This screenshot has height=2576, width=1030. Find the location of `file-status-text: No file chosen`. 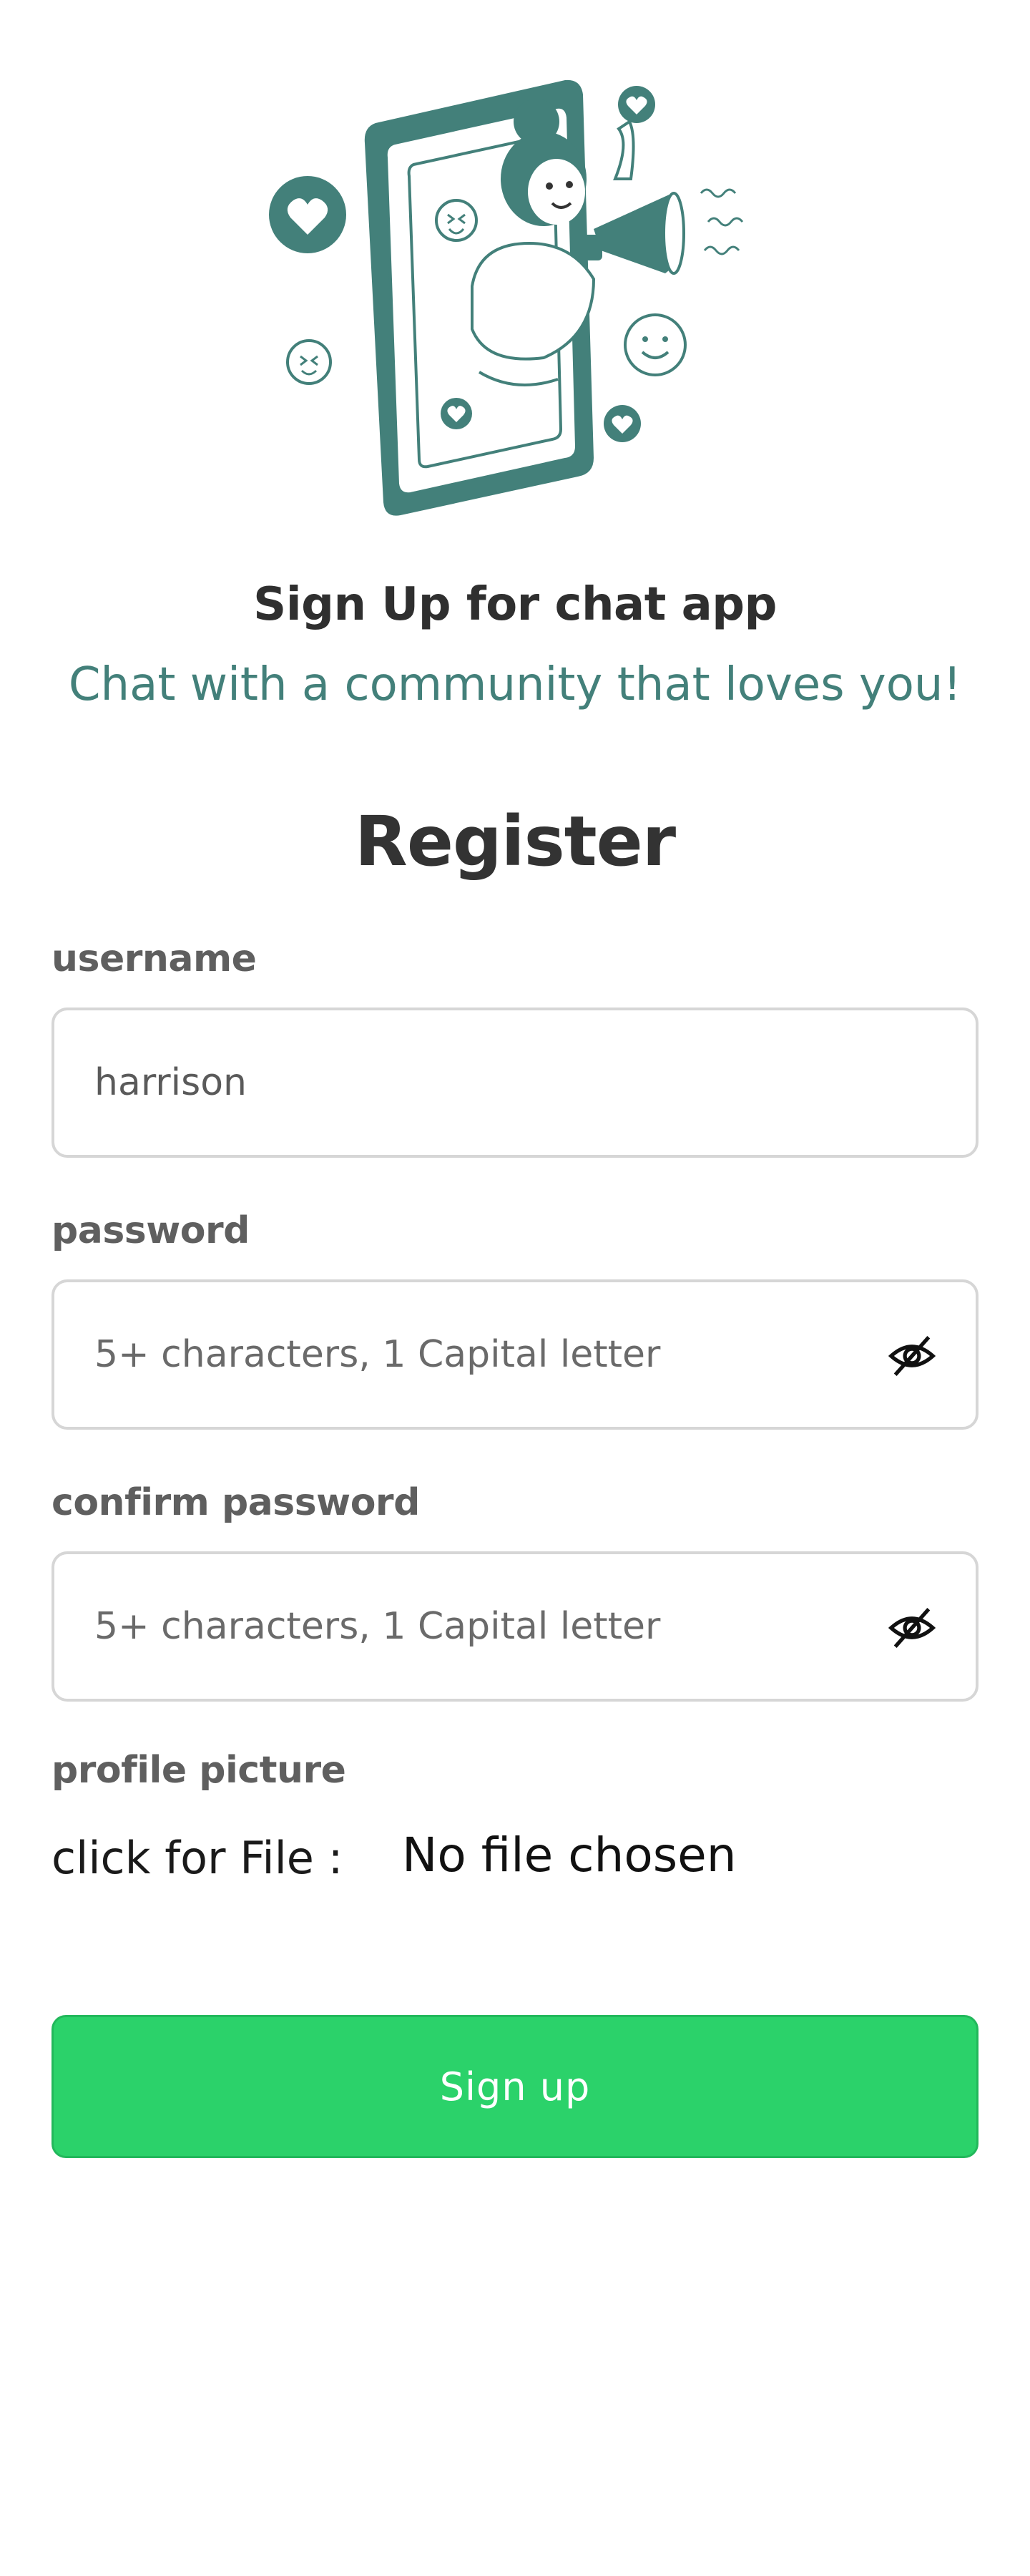

file-status-text: No file chosen is located at coordinates (569, 1855).